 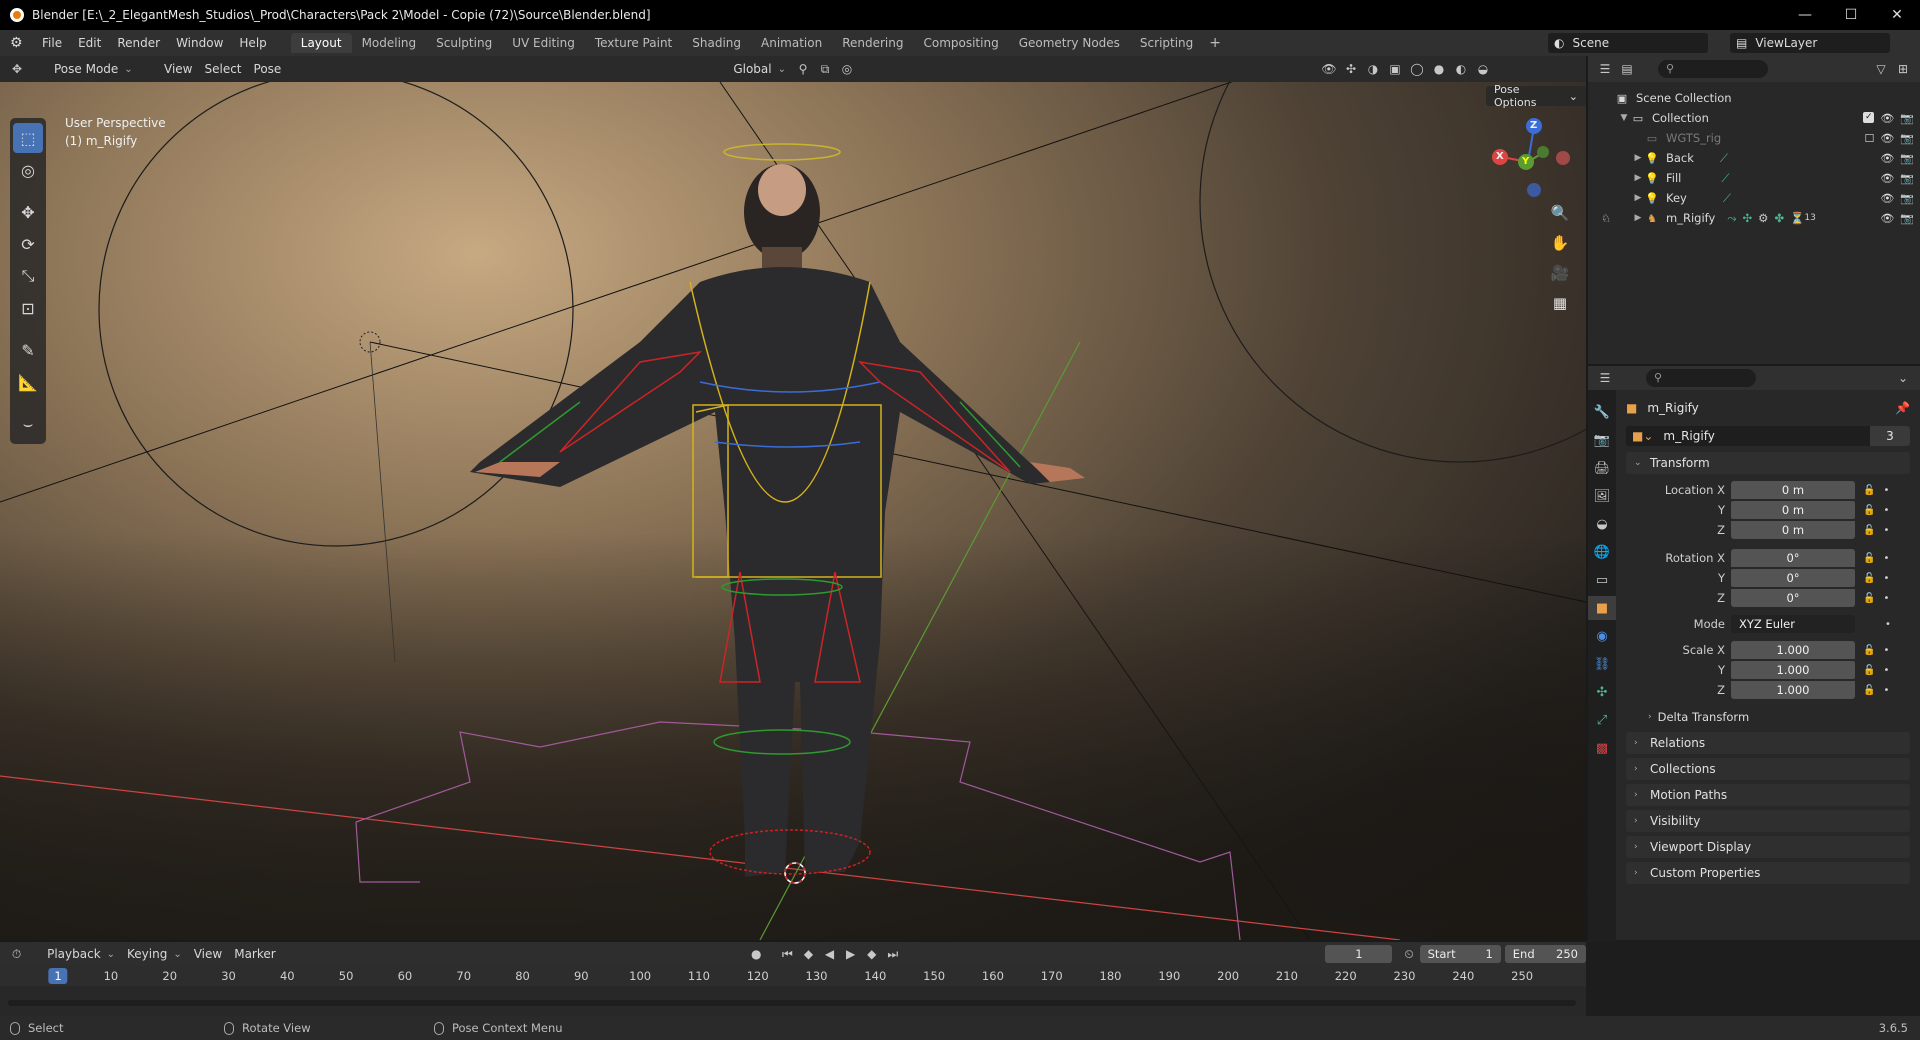 What do you see at coordinates (1768, 436) in the screenshot?
I see `object-datablock-field: ■⌄ m_Rigify 3` at bounding box center [1768, 436].